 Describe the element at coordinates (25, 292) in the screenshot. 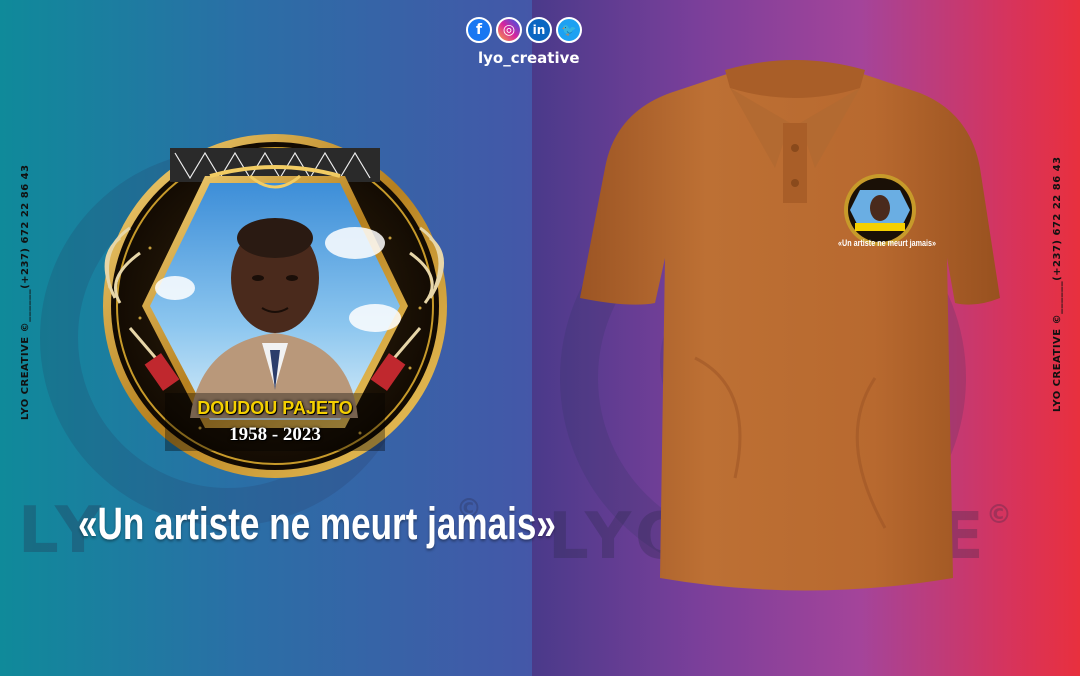

I see `side-contact-left: LYO CREATIVE ©______(+237) 672 22 86 43` at that location.